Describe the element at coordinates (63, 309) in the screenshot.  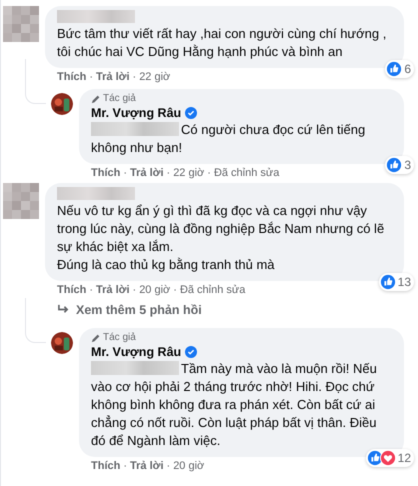
I see `reply-arrow-icon` at that location.